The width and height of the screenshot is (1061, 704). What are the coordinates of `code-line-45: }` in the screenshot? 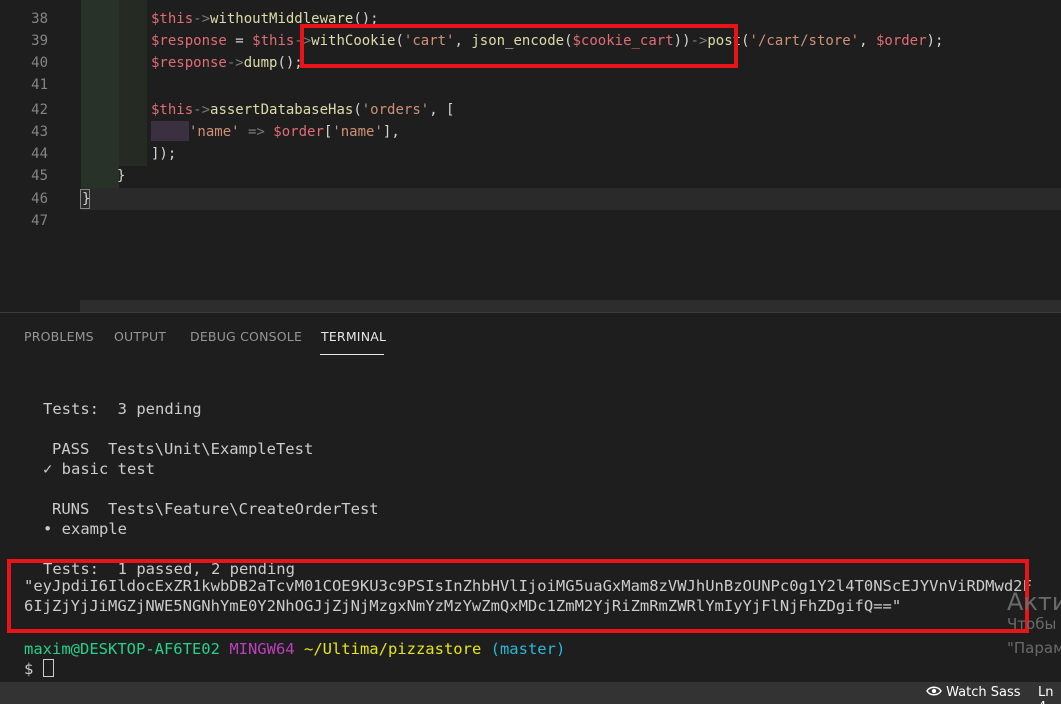 It's located at (121, 176).